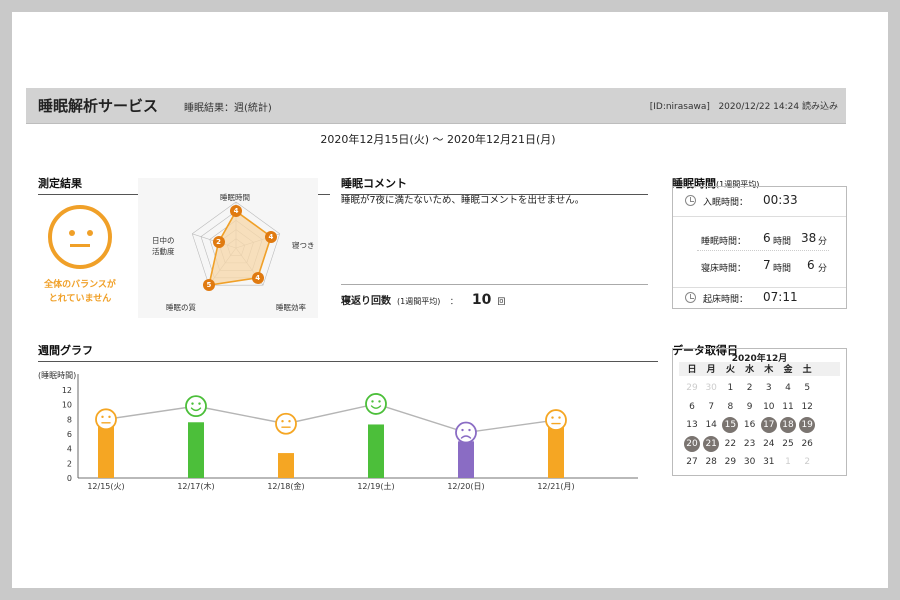  What do you see at coordinates (759, 201) in the screenshot?
I see `bedtime-row: 入眠時間： 00:33` at bounding box center [759, 201].